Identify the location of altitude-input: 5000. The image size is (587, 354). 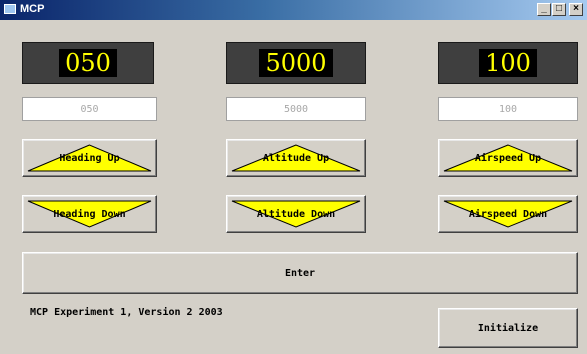
(296, 109).